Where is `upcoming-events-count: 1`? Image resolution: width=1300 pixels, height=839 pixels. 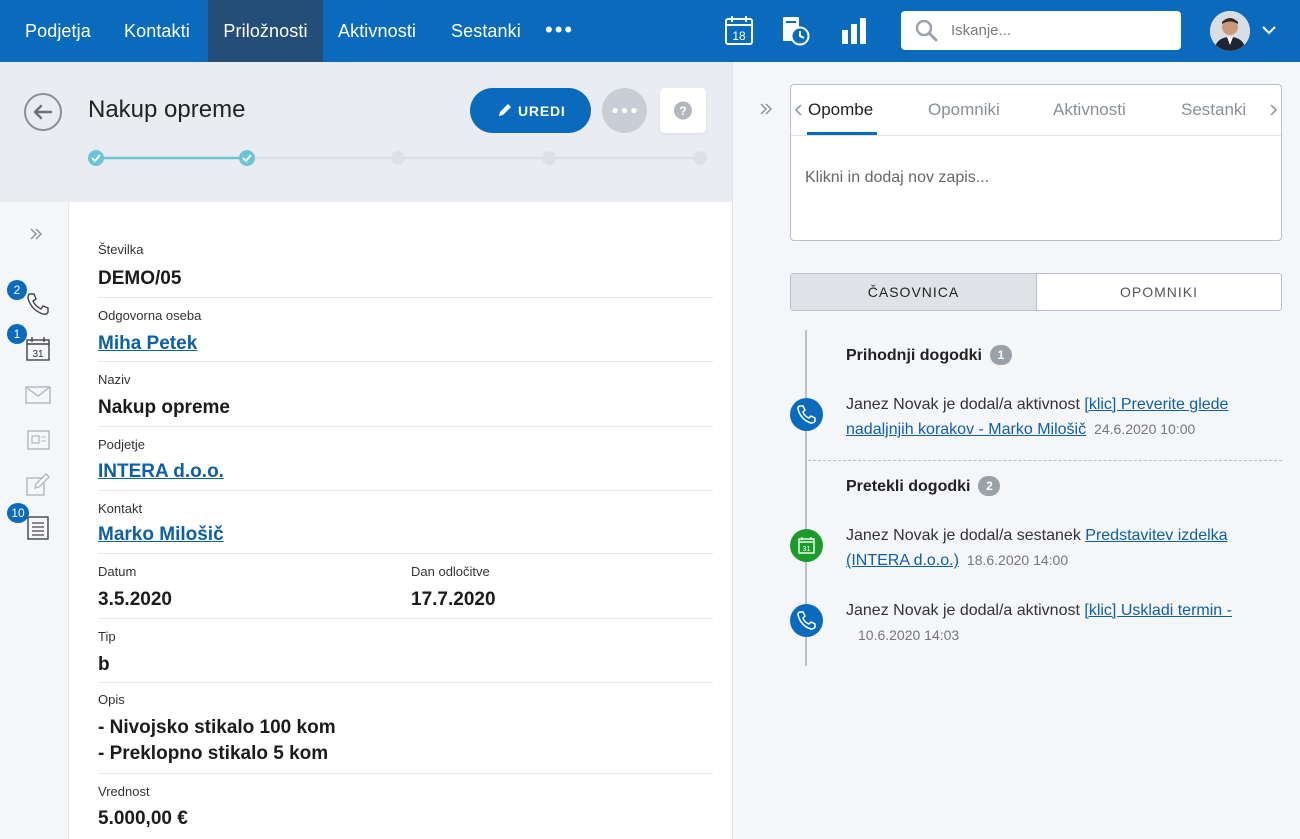 upcoming-events-count: 1 is located at coordinates (1000, 355).